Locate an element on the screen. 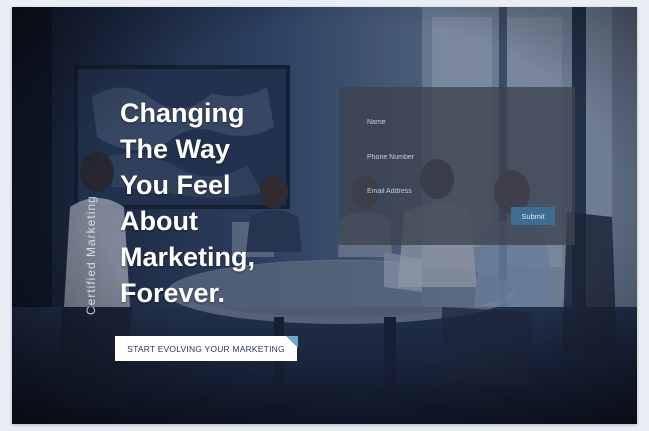 This screenshot has height=431, width=649. headline-line: The Way is located at coordinates (175, 149).